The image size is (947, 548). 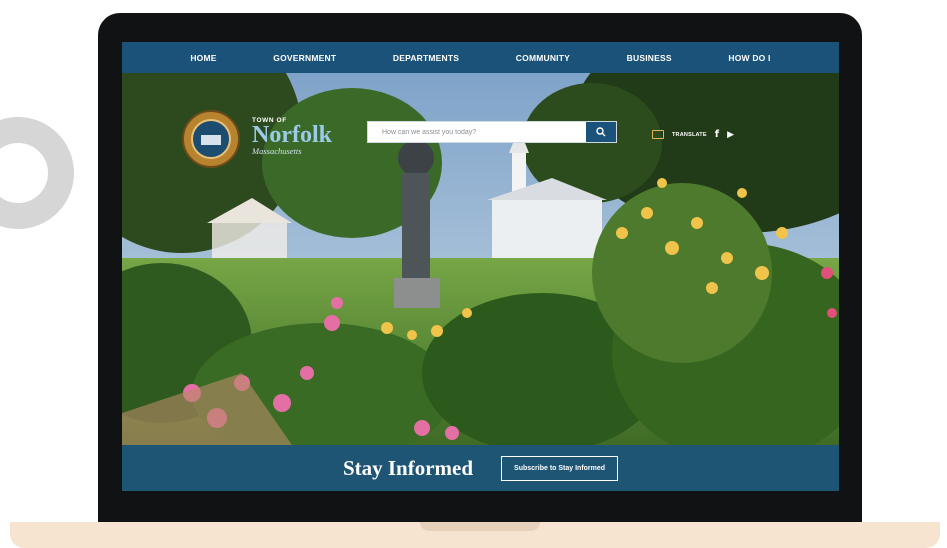 What do you see at coordinates (475, 535) in the screenshot?
I see `laptop-base` at bounding box center [475, 535].